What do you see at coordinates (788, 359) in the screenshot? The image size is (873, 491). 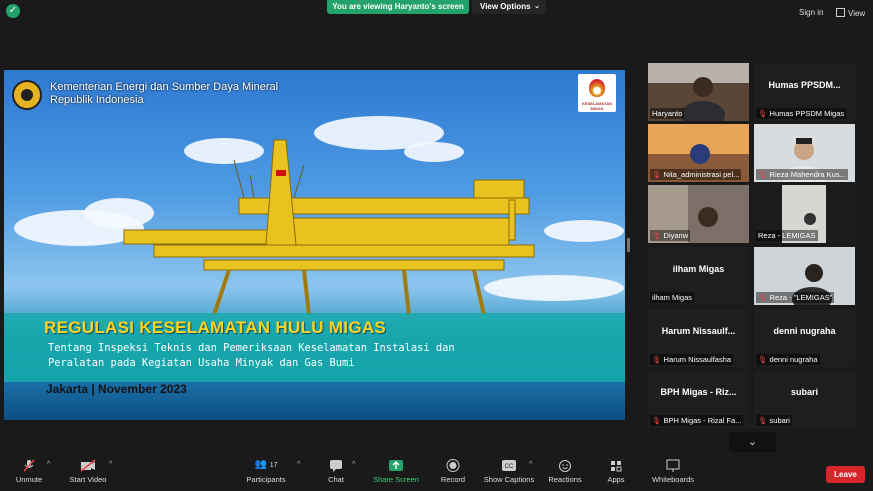 I see `participant-name: 🎙 denni nugraha` at bounding box center [788, 359].